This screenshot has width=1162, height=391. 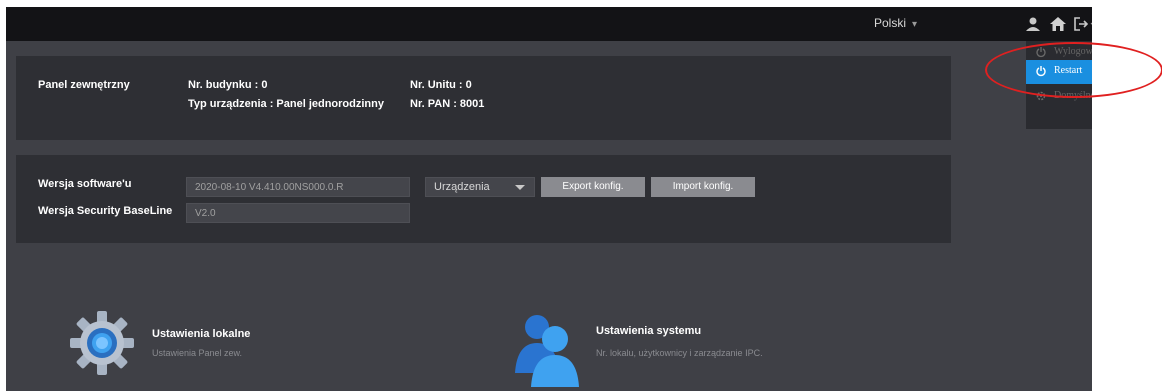 I want to click on user-menu-dropdown: Wylogowanie Restart Domyślne, so click(x=1059, y=85).